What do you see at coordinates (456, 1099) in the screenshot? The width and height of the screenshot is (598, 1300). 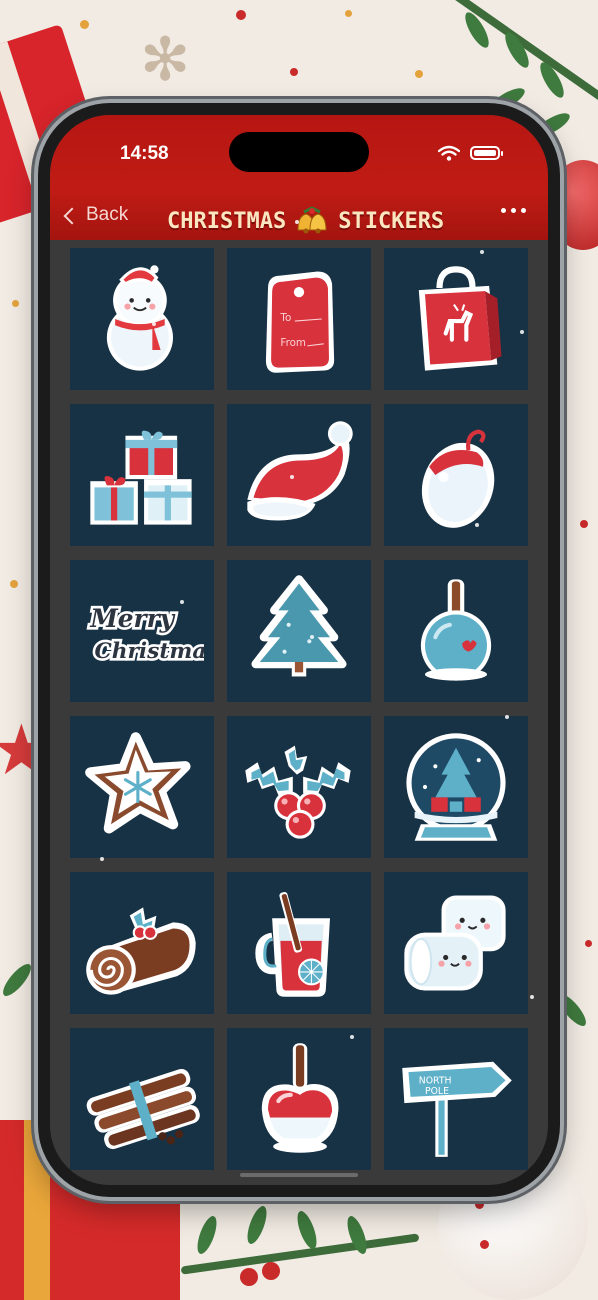 I see `sticker-north-pole-sign: NORTH POLE` at bounding box center [456, 1099].